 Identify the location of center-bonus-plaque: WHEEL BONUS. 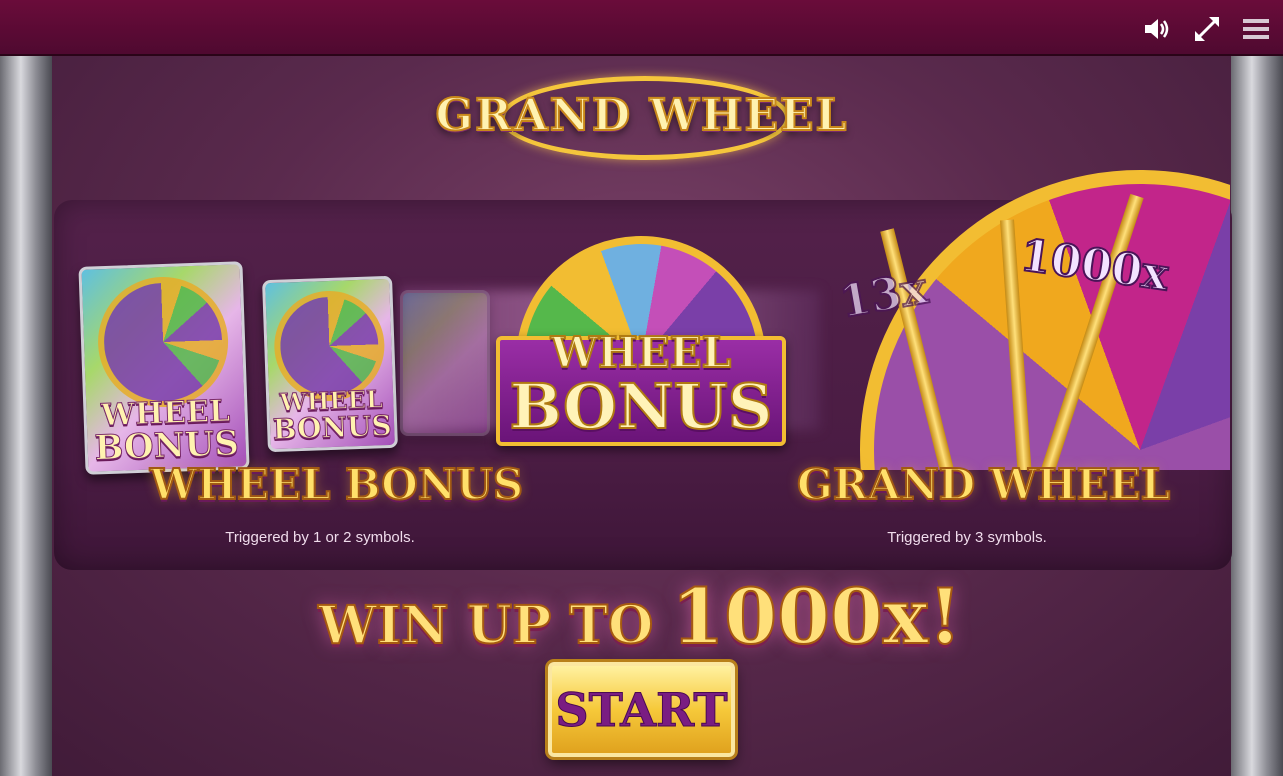
(641, 388).